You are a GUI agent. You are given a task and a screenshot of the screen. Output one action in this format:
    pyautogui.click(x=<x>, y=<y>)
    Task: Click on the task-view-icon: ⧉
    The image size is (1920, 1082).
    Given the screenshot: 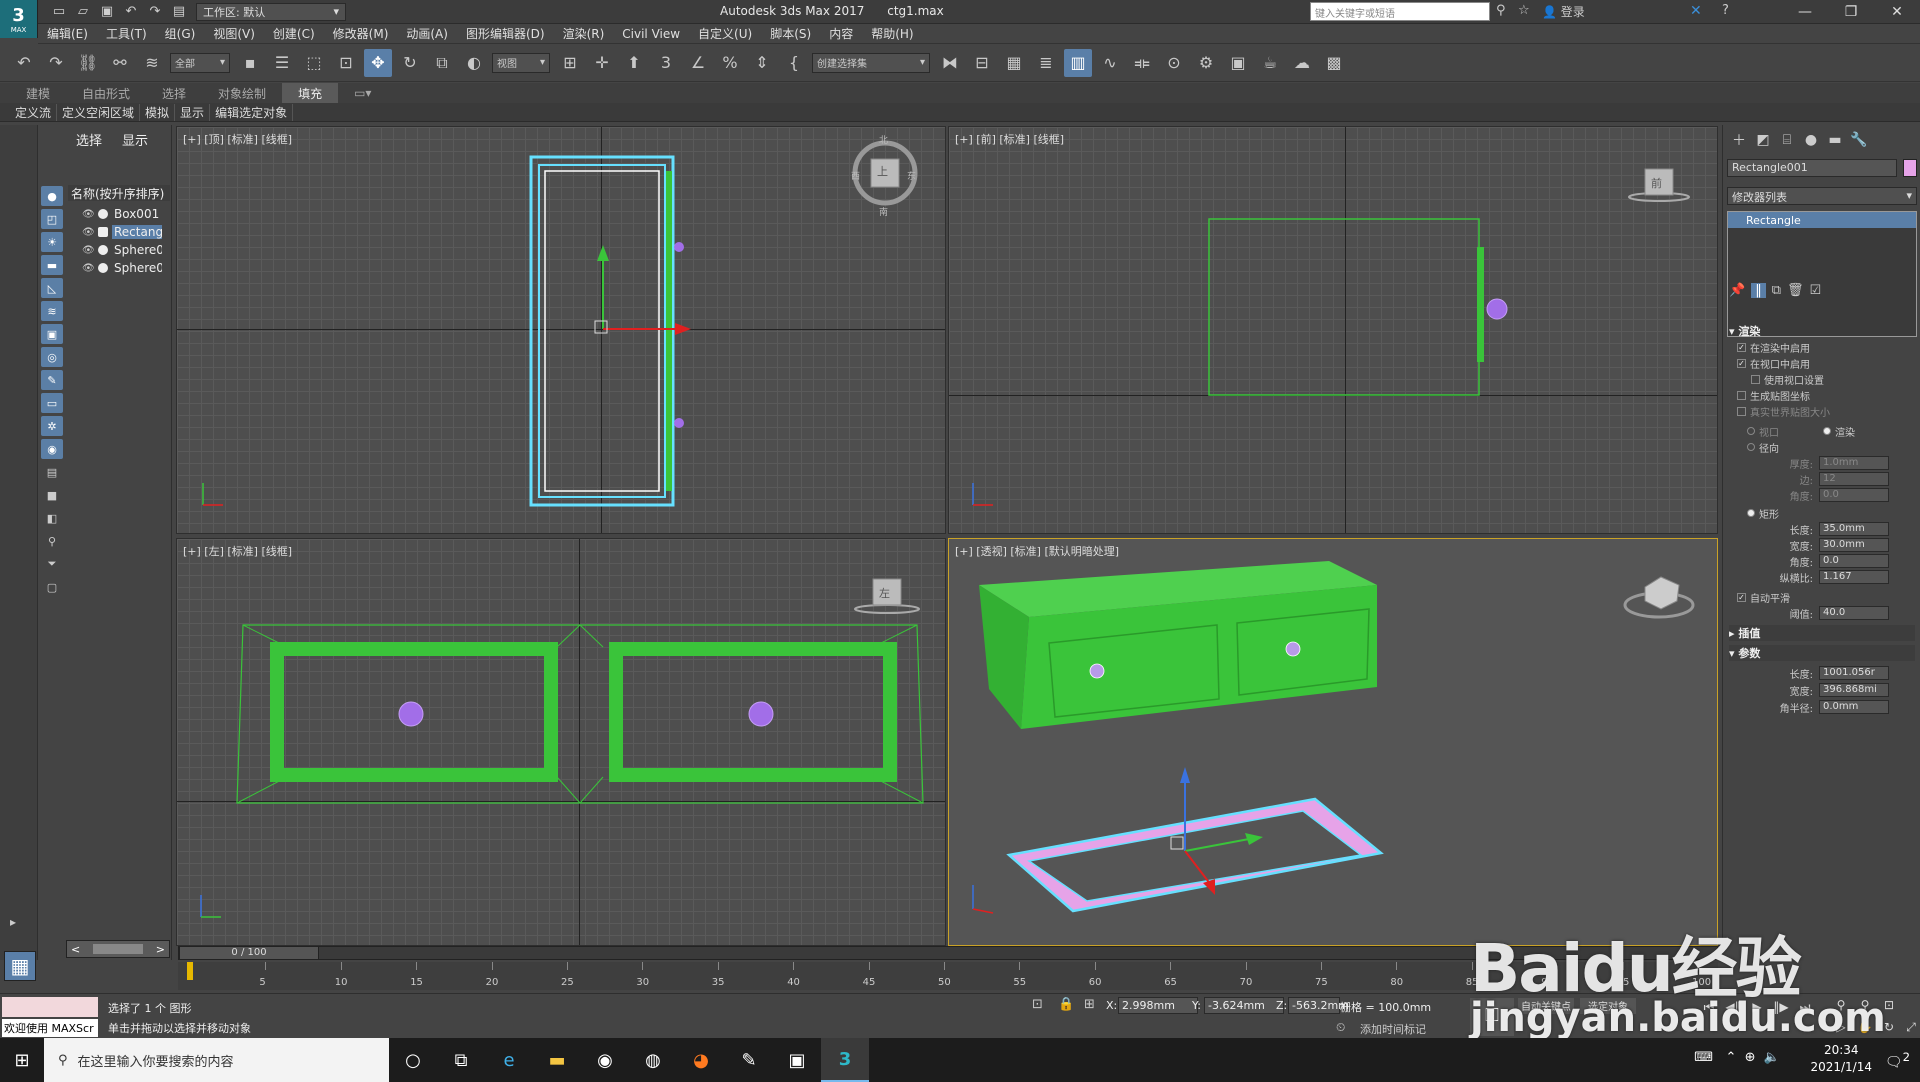 What is the action you would take?
    pyautogui.click(x=461, y=1060)
    